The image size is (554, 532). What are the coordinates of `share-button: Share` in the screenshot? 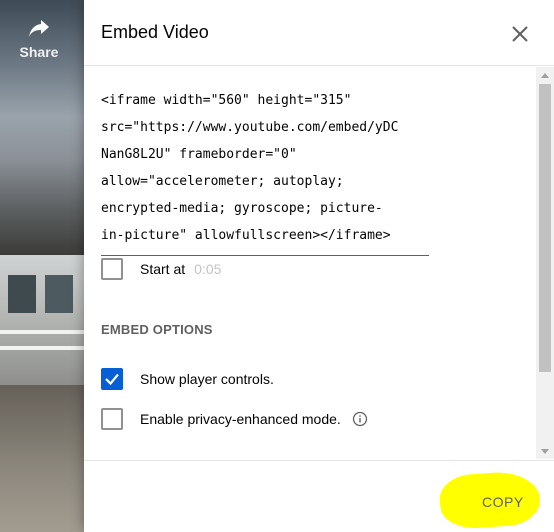 It's located at (39, 39).